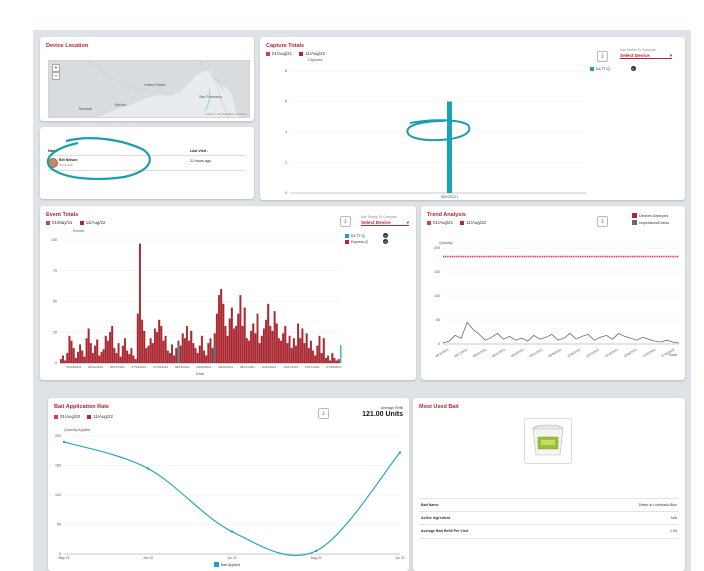  What do you see at coordinates (654, 223) in the screenshot?
I see `legend-label: Inspections/Events` at bounding box center [654, 223].